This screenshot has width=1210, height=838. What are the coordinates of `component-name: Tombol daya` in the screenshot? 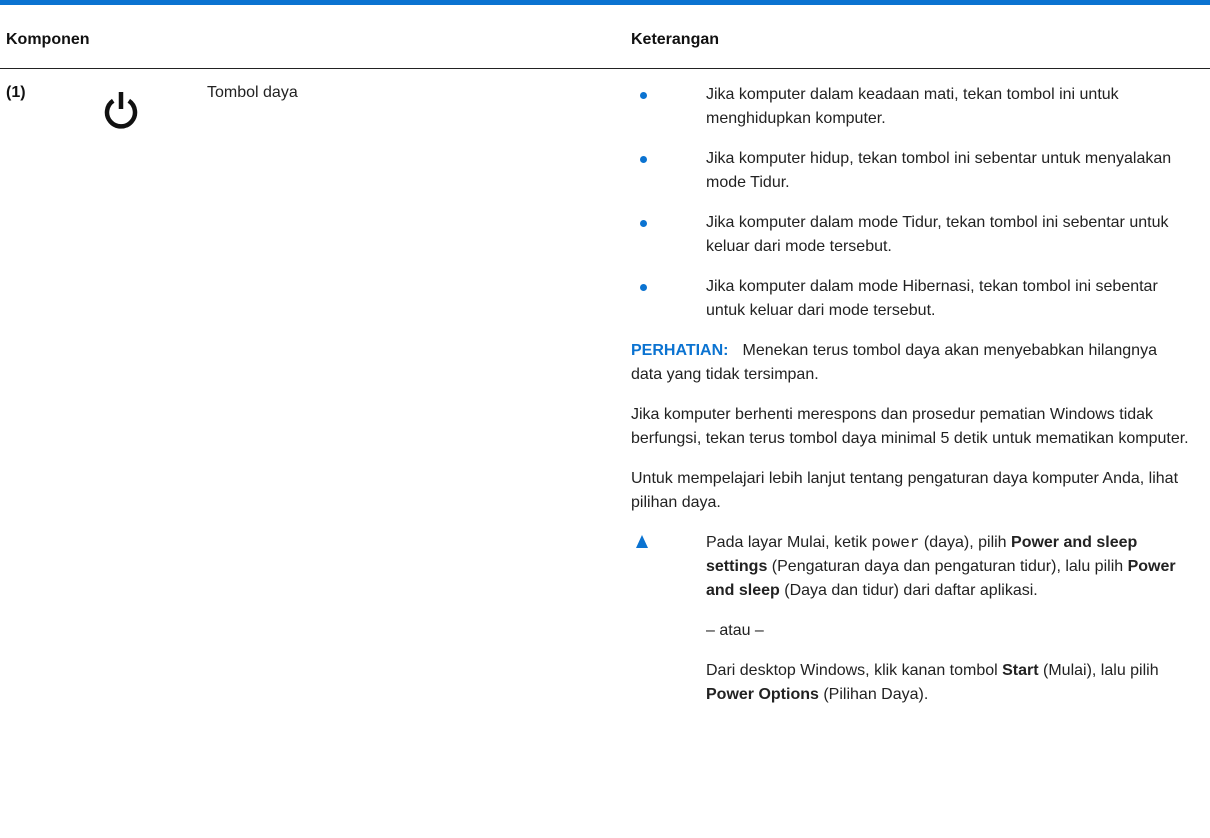 It's located at (252, 92).